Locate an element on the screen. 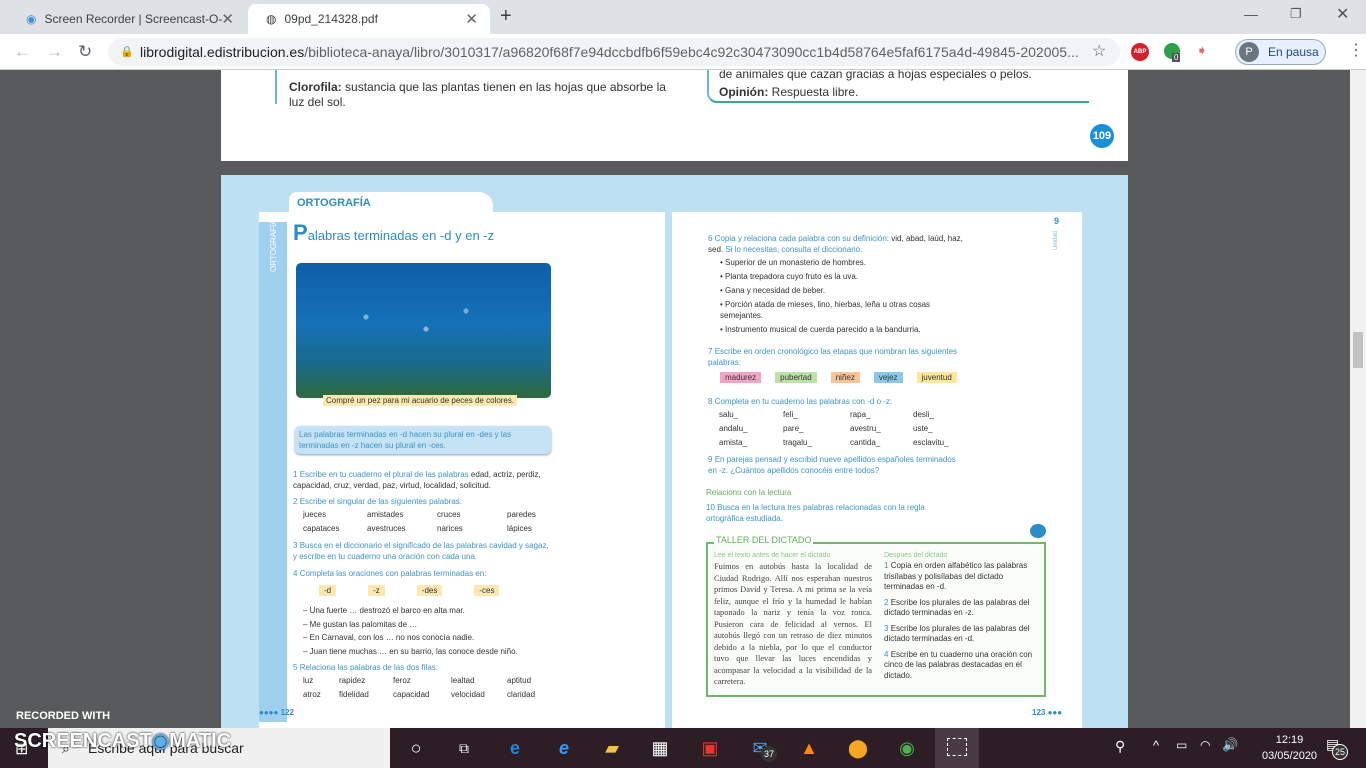  adblock-icon: ABP is located at coordinates (1140, 52).